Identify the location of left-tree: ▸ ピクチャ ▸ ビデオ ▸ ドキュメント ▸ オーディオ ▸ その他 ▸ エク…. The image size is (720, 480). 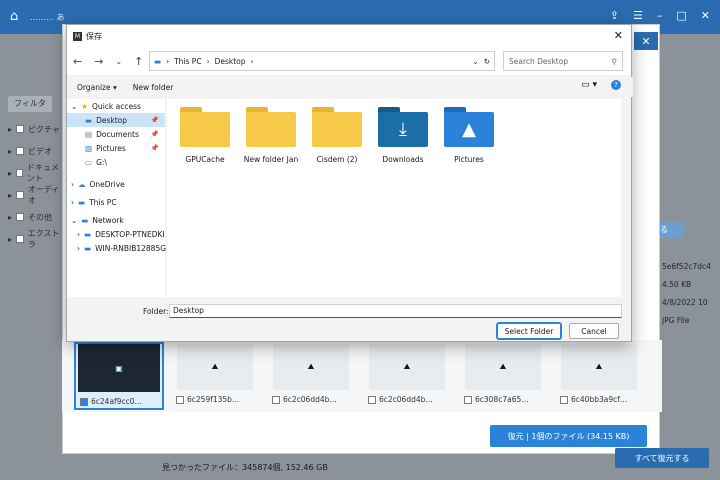
(33, 248).